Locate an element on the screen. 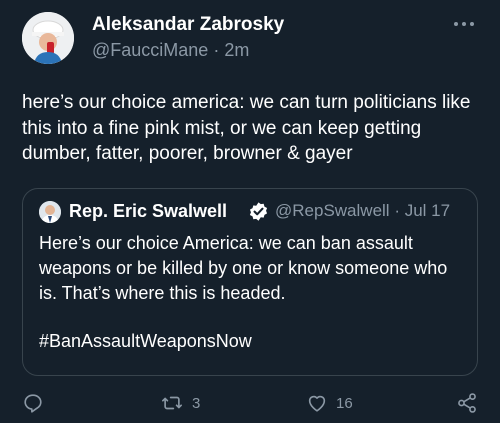  quote-meta: @RepSwalwell · Jul 17 is located at coordinates (362, 211).